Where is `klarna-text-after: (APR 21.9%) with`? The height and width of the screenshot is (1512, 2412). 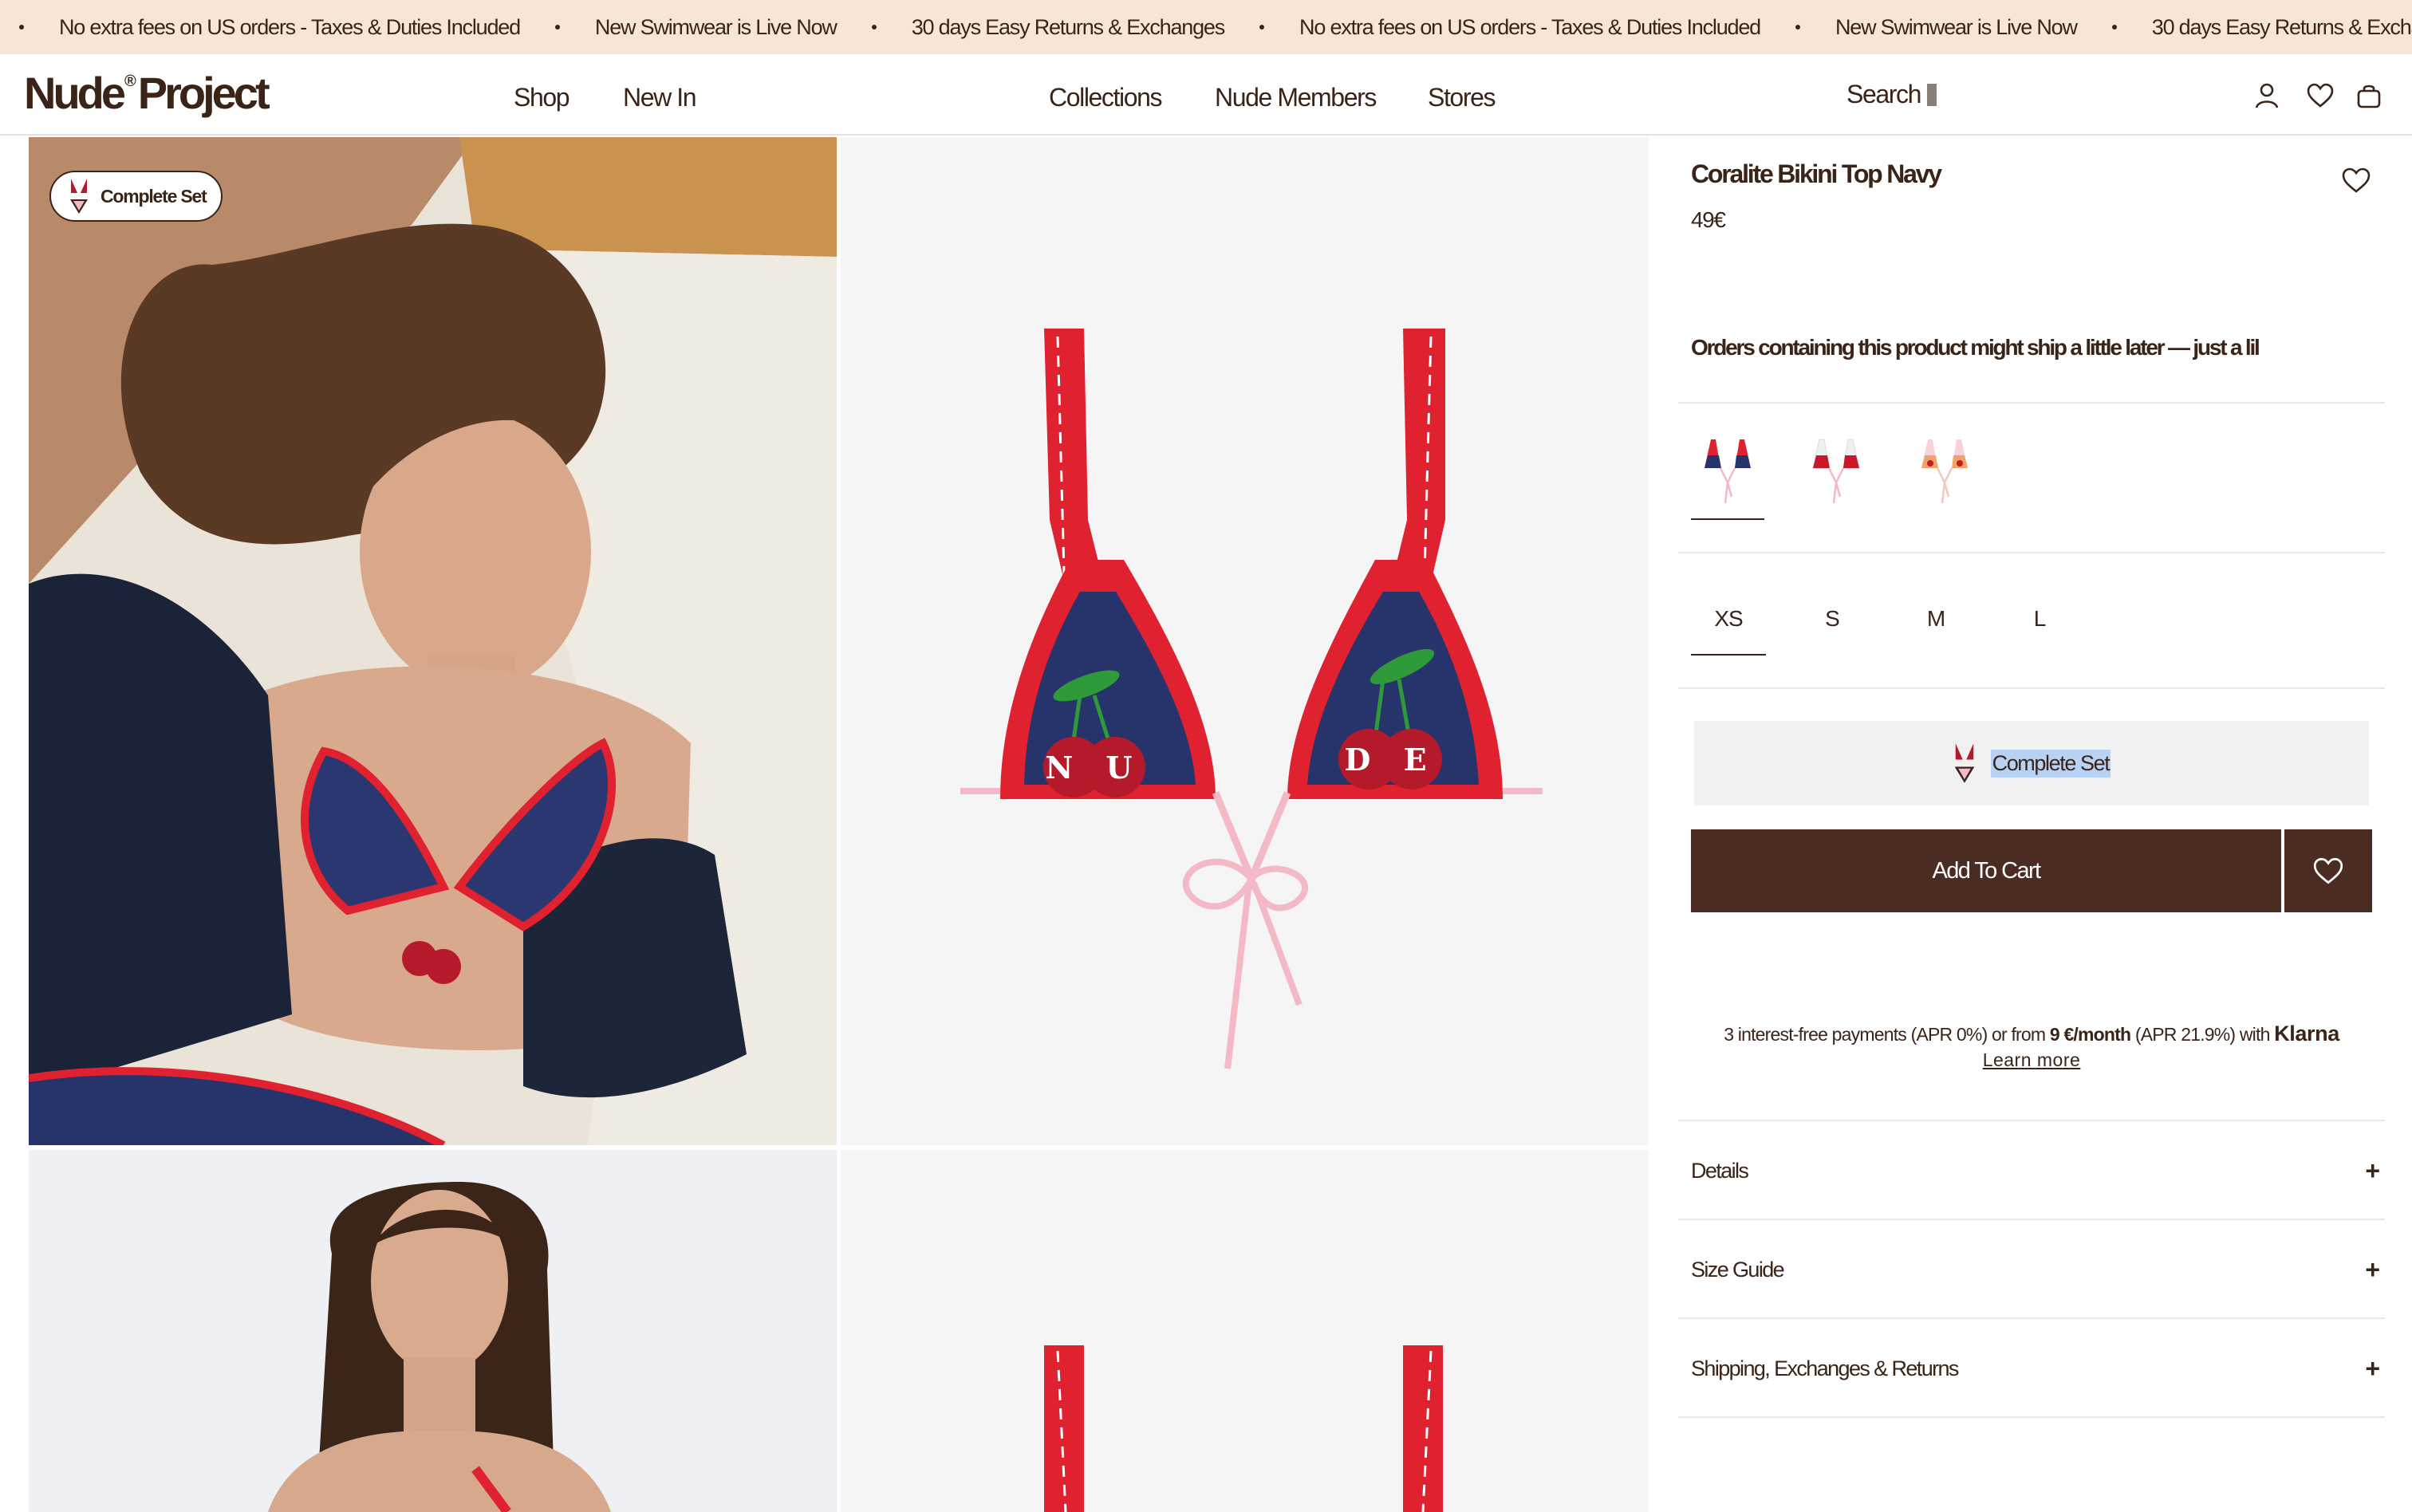 klarna-text-after: (APR 21.9%) with is located at coordinates (2202, 1034).